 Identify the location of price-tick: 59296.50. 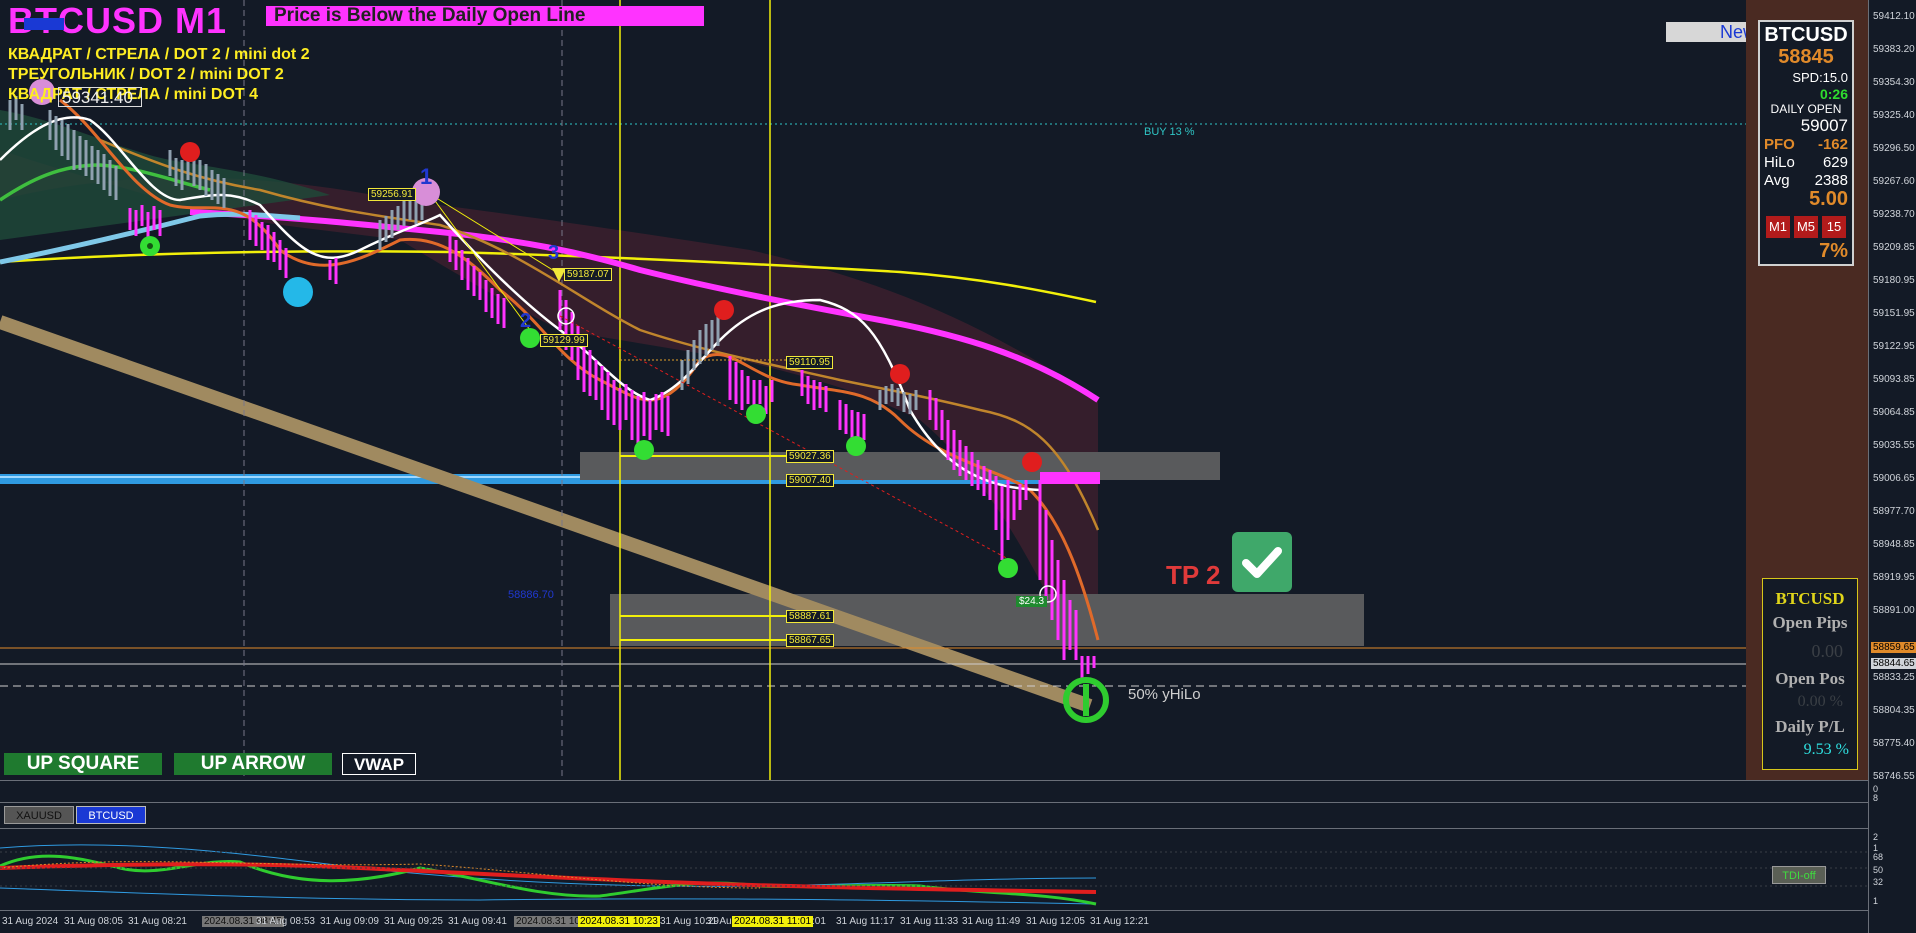
(1894, 148).